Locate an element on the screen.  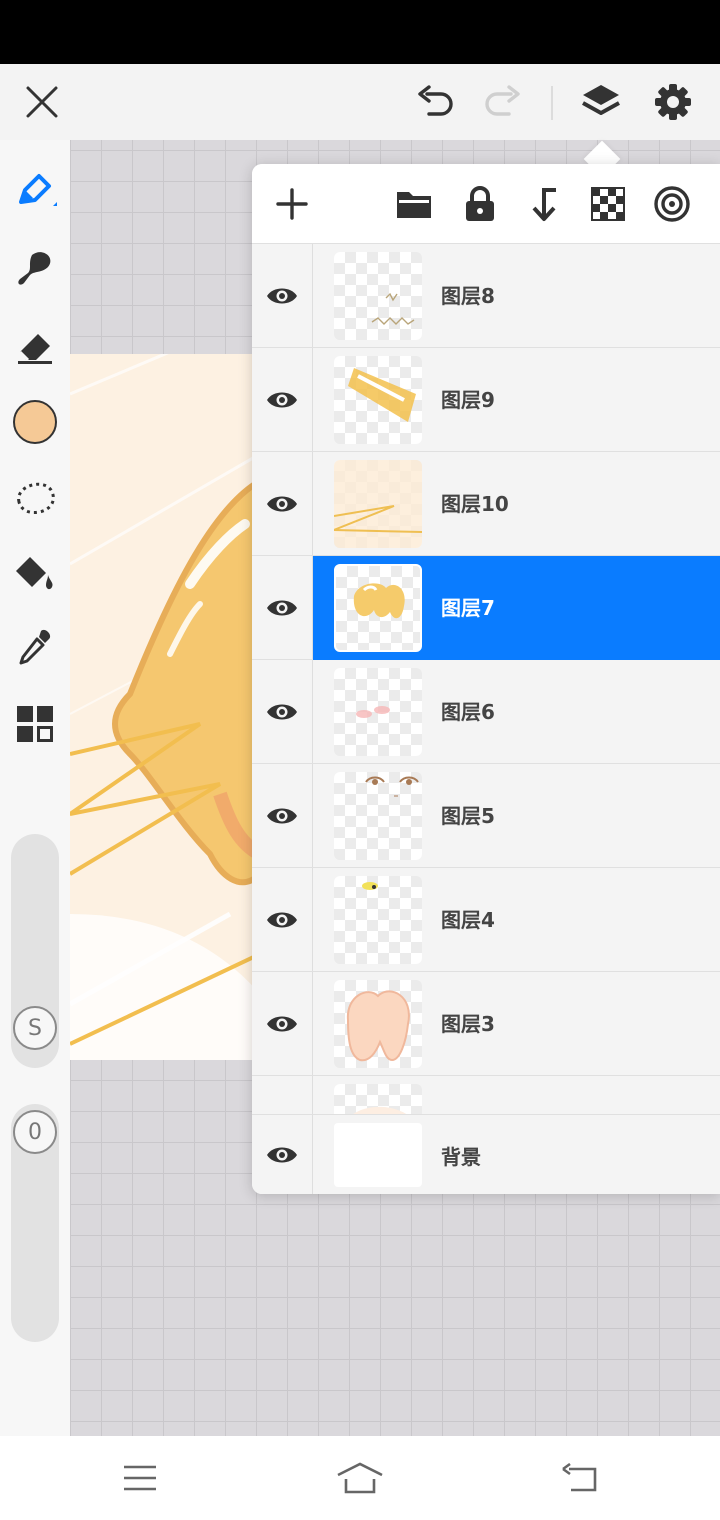
layer-row: 图层3 is located at coordinates (486, 1024).